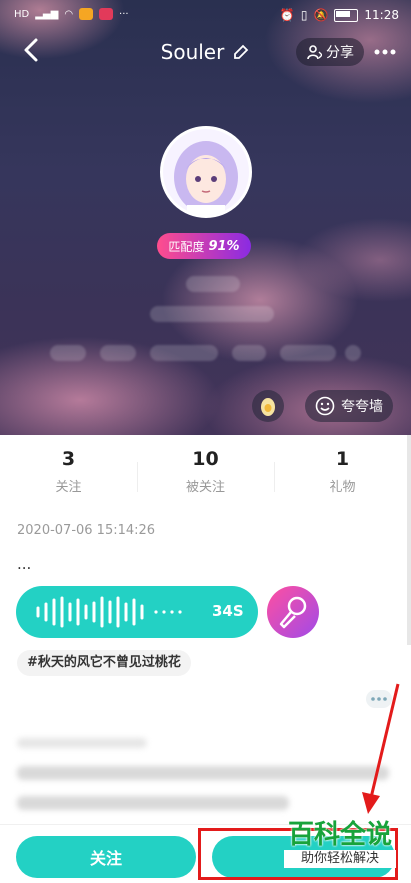 The height and width of the screenshot is (883, 411). What do you see at coordinates (321, 15) in the screenshot?
I see `mute-icon: 🔕` at bounding box center [321, 15].